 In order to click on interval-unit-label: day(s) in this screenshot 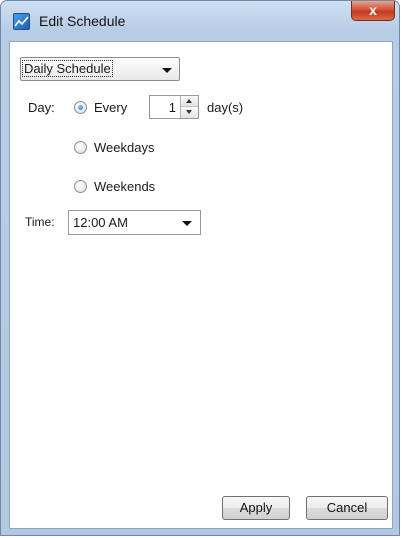, I will do `click(225, 107)`.